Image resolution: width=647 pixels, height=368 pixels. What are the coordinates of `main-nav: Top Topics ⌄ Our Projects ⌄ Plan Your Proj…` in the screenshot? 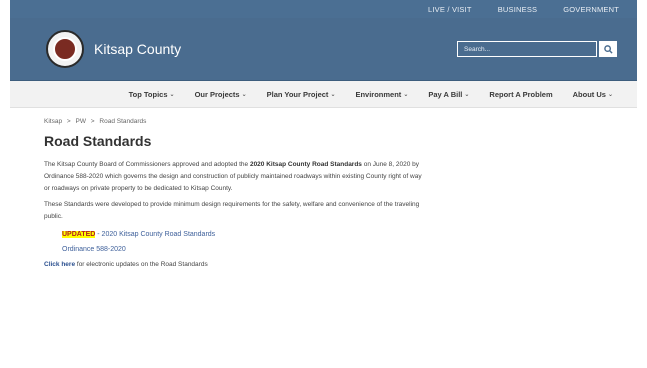 It's located at (323, 94).